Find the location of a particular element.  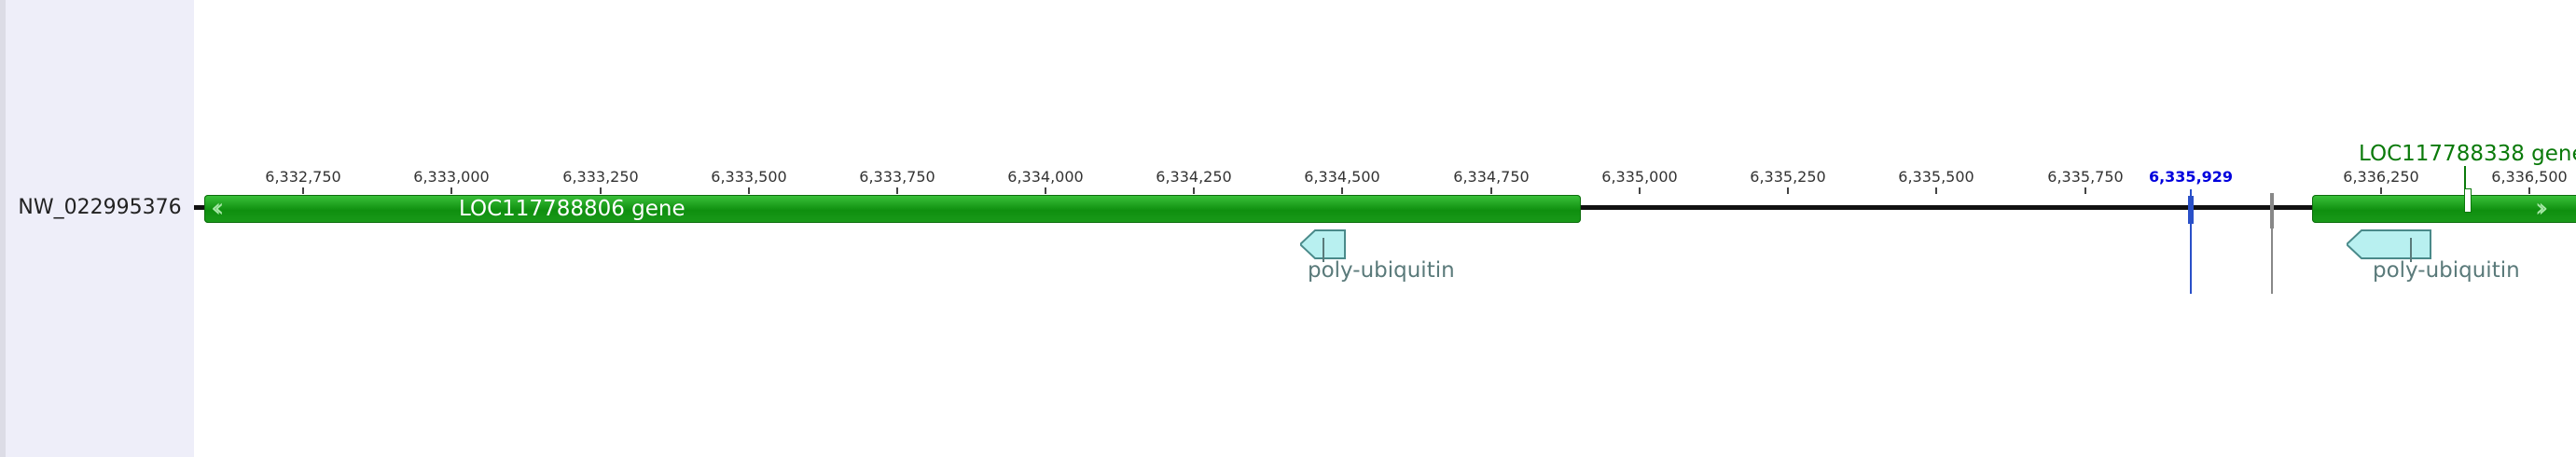

position-marker-handle is located at coordinates (2191, 210).